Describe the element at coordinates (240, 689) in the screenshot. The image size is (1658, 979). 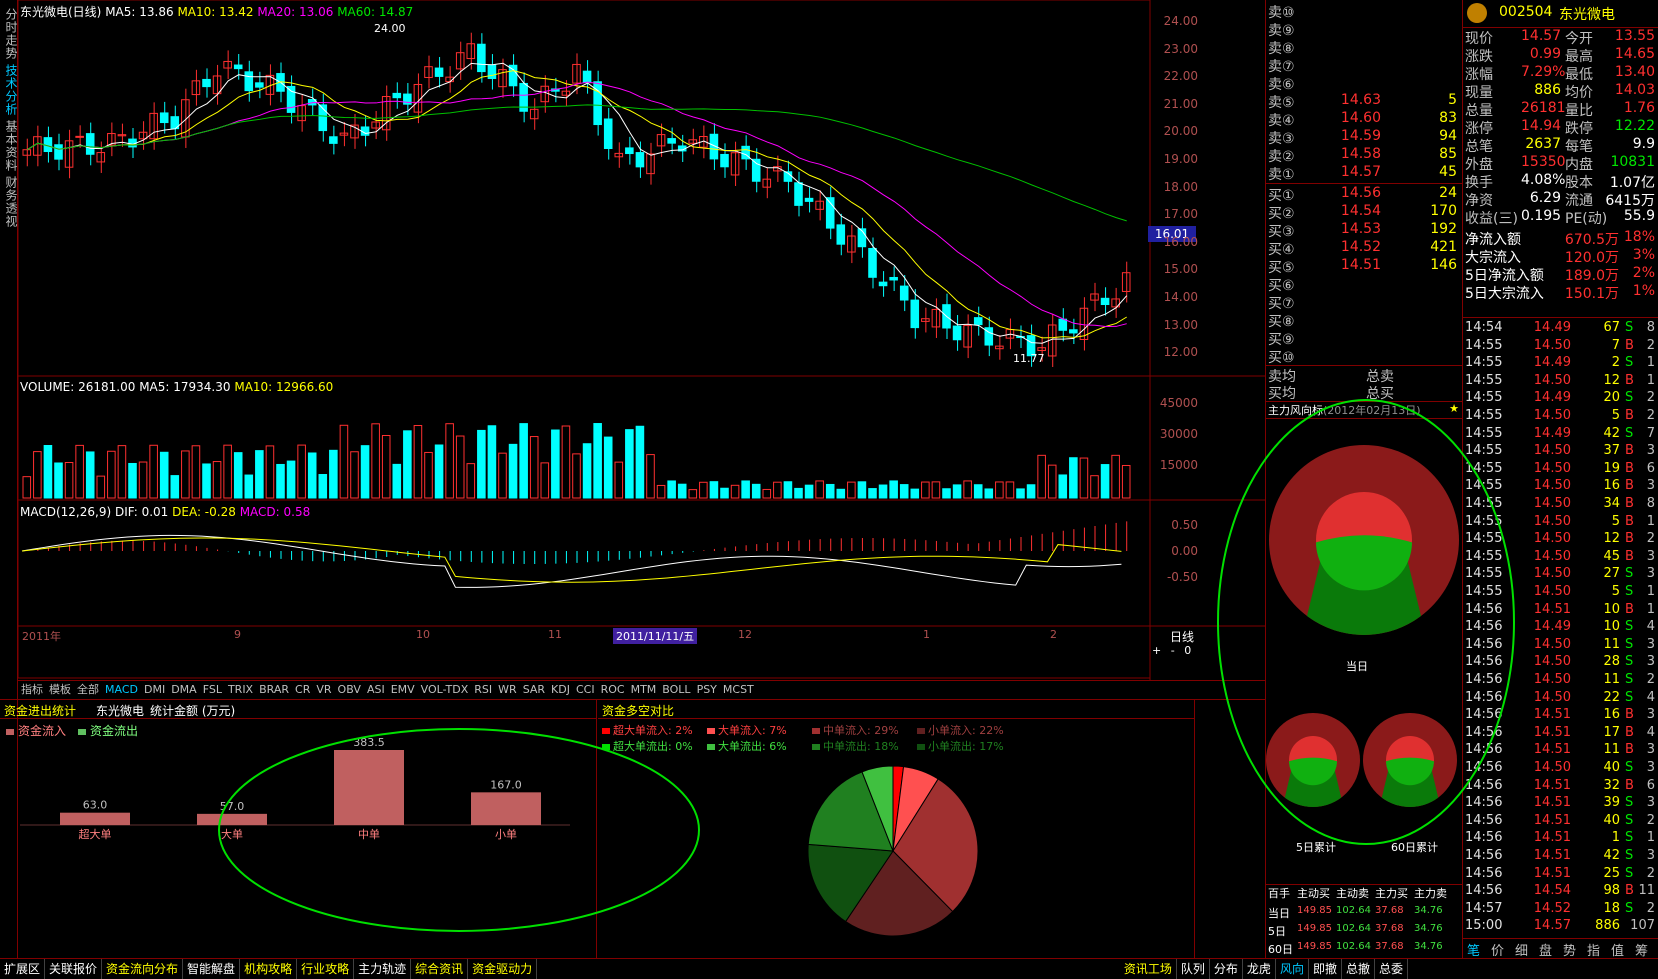
I see `indicator-tab: TRIX` at that location.